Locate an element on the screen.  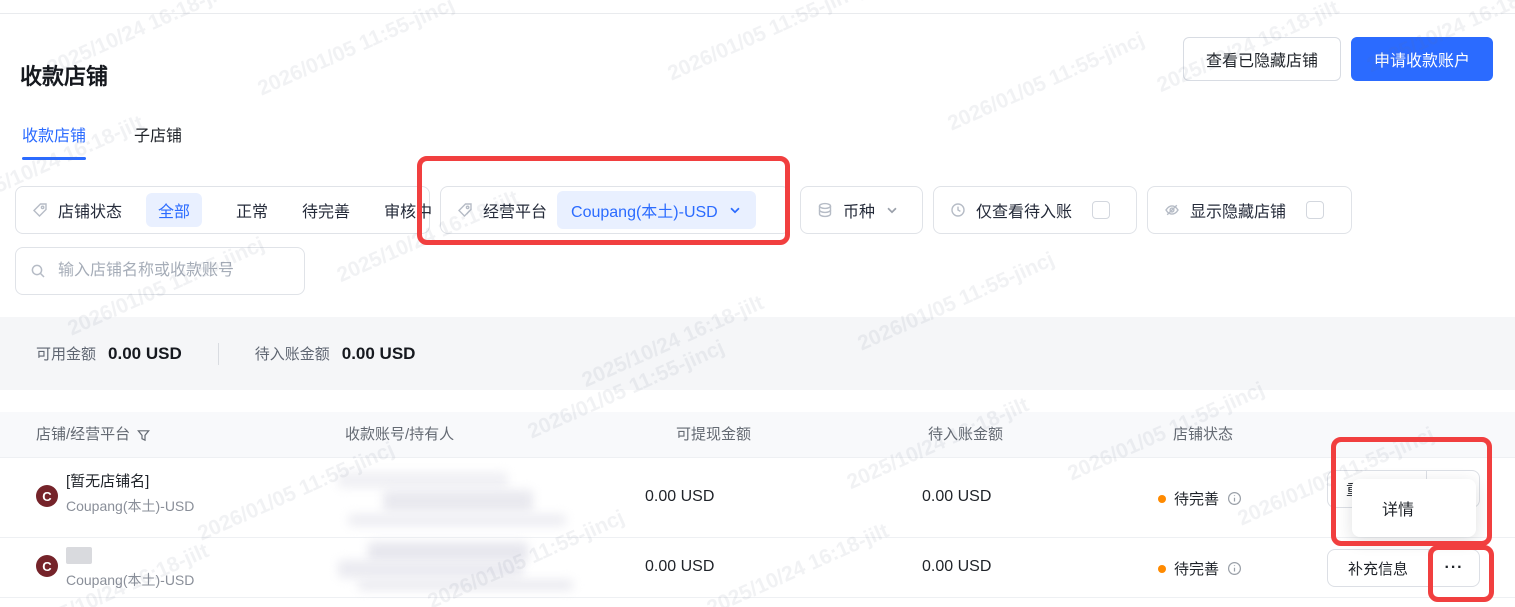
row-action-more-button: ··· is located at coordinates (1453, 568).